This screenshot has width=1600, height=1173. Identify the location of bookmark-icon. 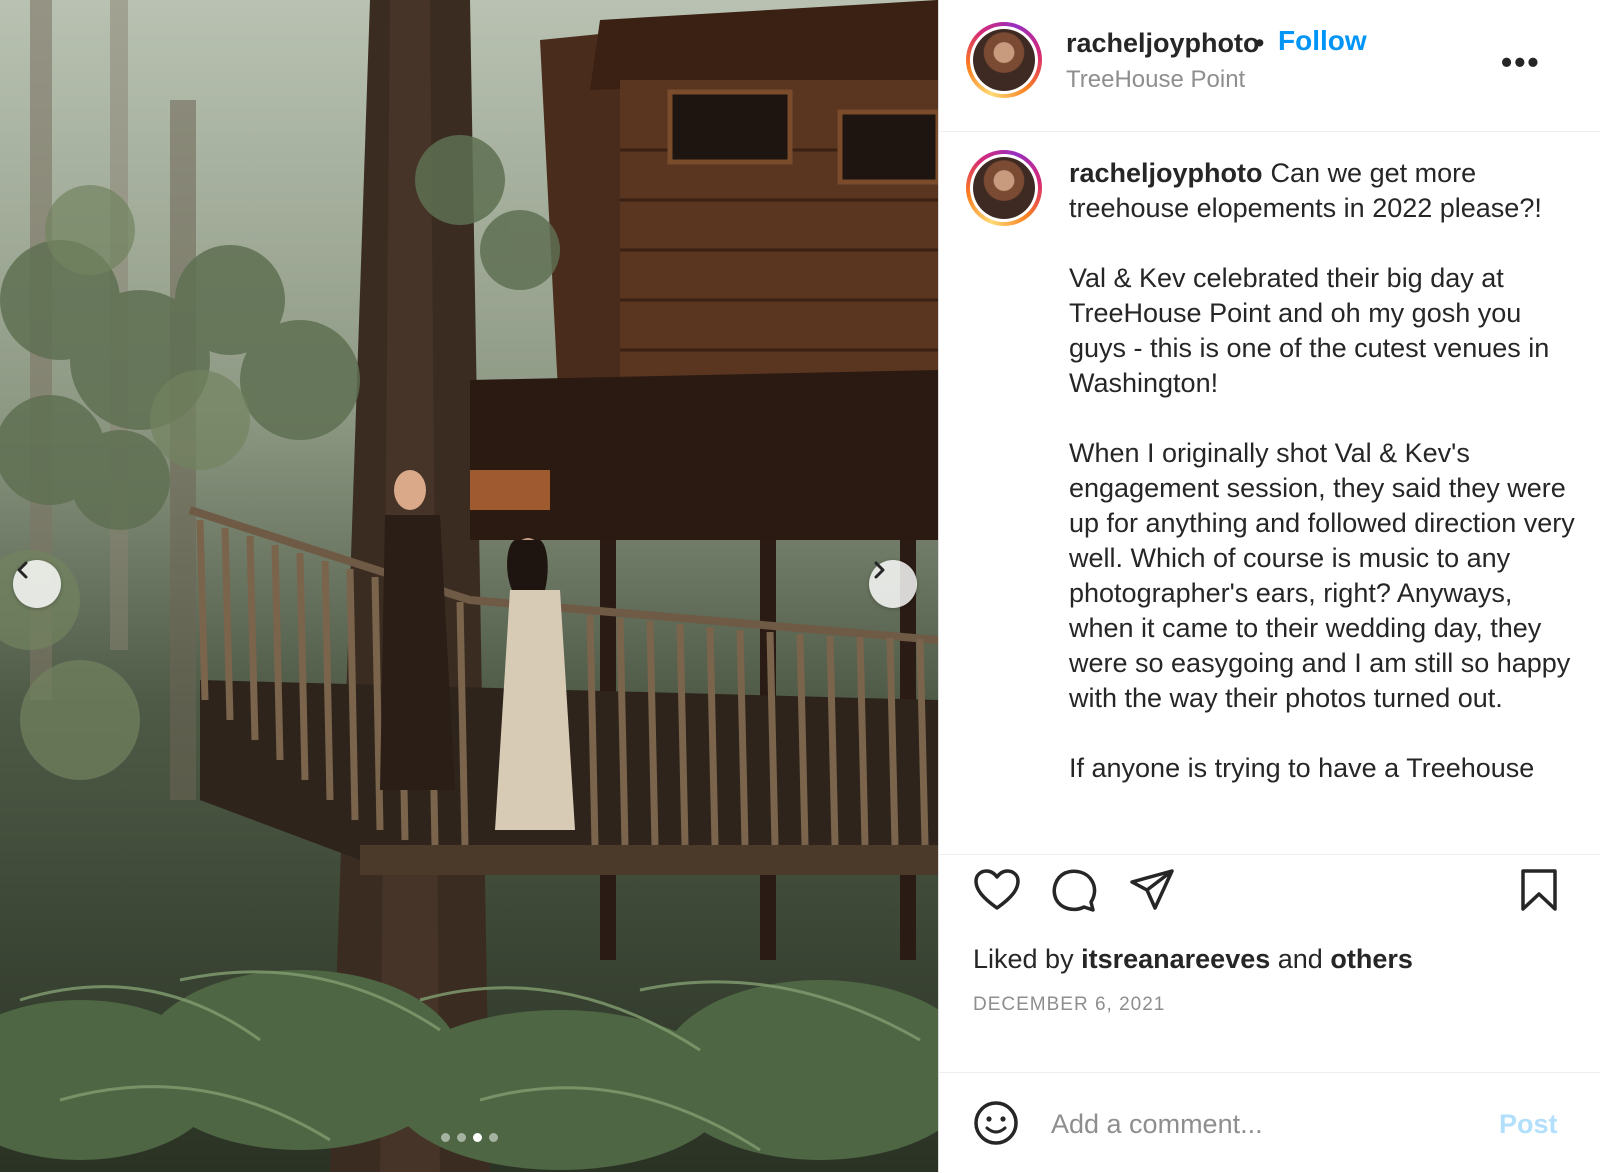
(1539, 890).